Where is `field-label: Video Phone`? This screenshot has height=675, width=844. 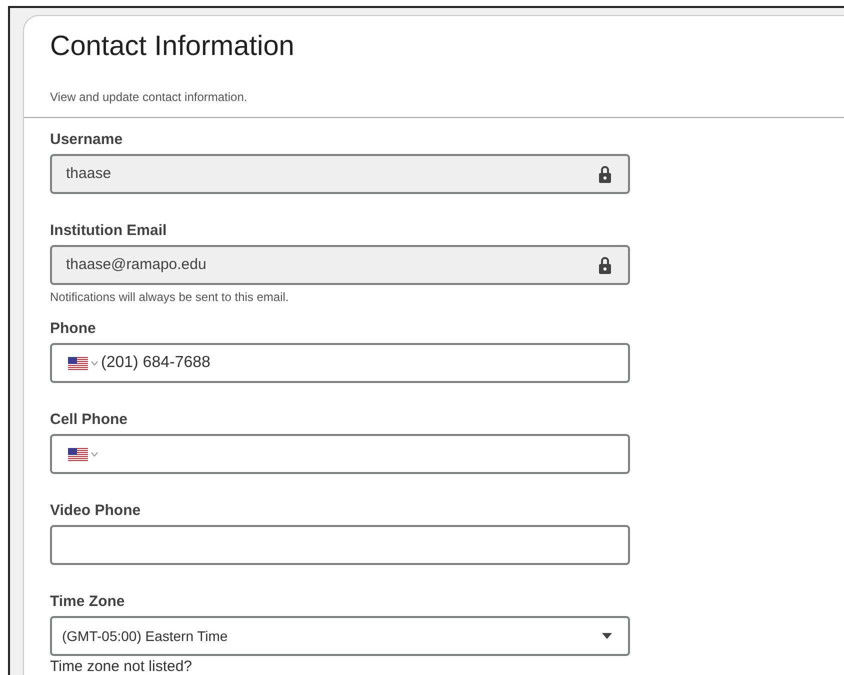 field-label: Video Phone is located at coordinates (96, 511).